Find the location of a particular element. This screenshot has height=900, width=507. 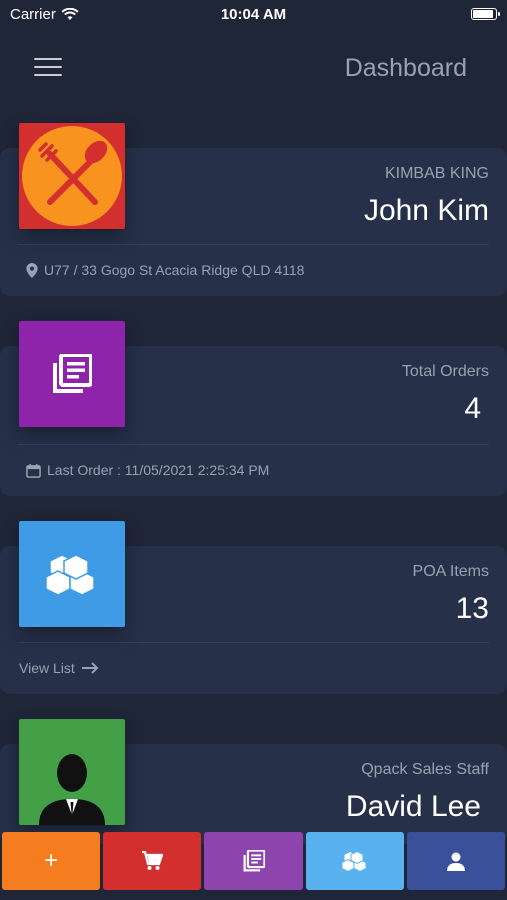

tab-profile is located at coordinates (456, 861).